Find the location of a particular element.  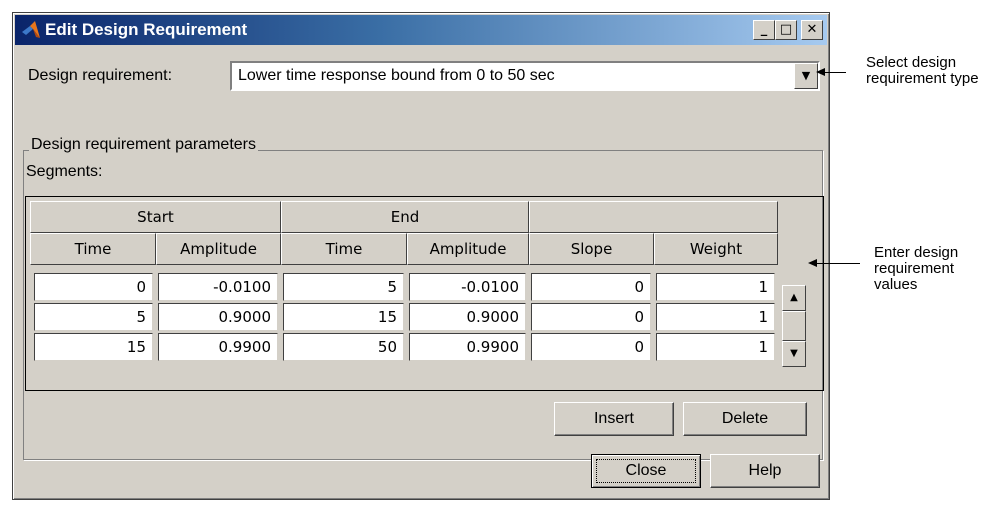

close-window-button: ✕ is located at coordinates (812, 30).